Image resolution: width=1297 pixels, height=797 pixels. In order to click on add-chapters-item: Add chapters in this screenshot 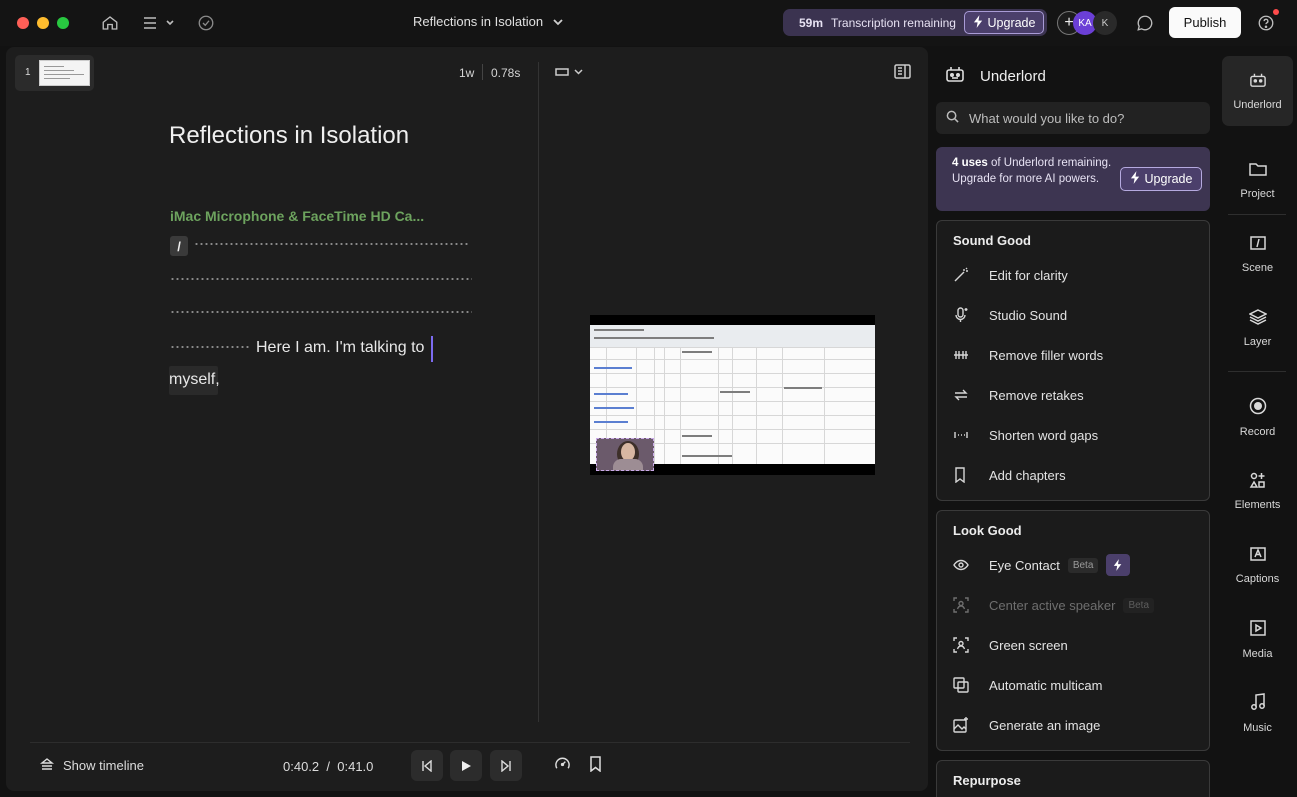, I will do `click(1009, 475)`.